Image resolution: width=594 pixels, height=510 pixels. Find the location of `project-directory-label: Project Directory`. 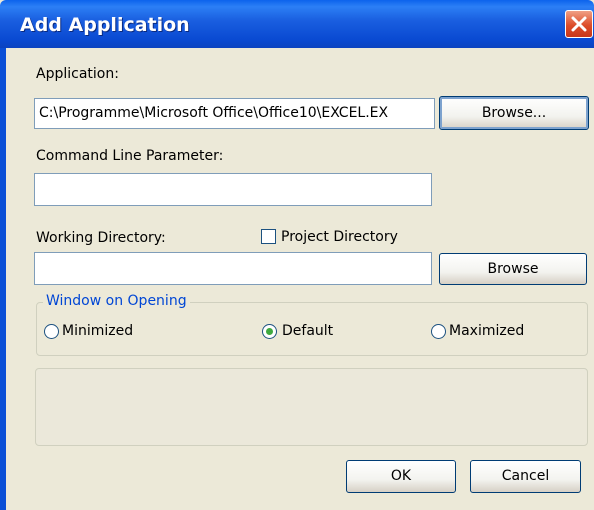

project-directory-label: Project Directory is located at coordinates (339, 237).